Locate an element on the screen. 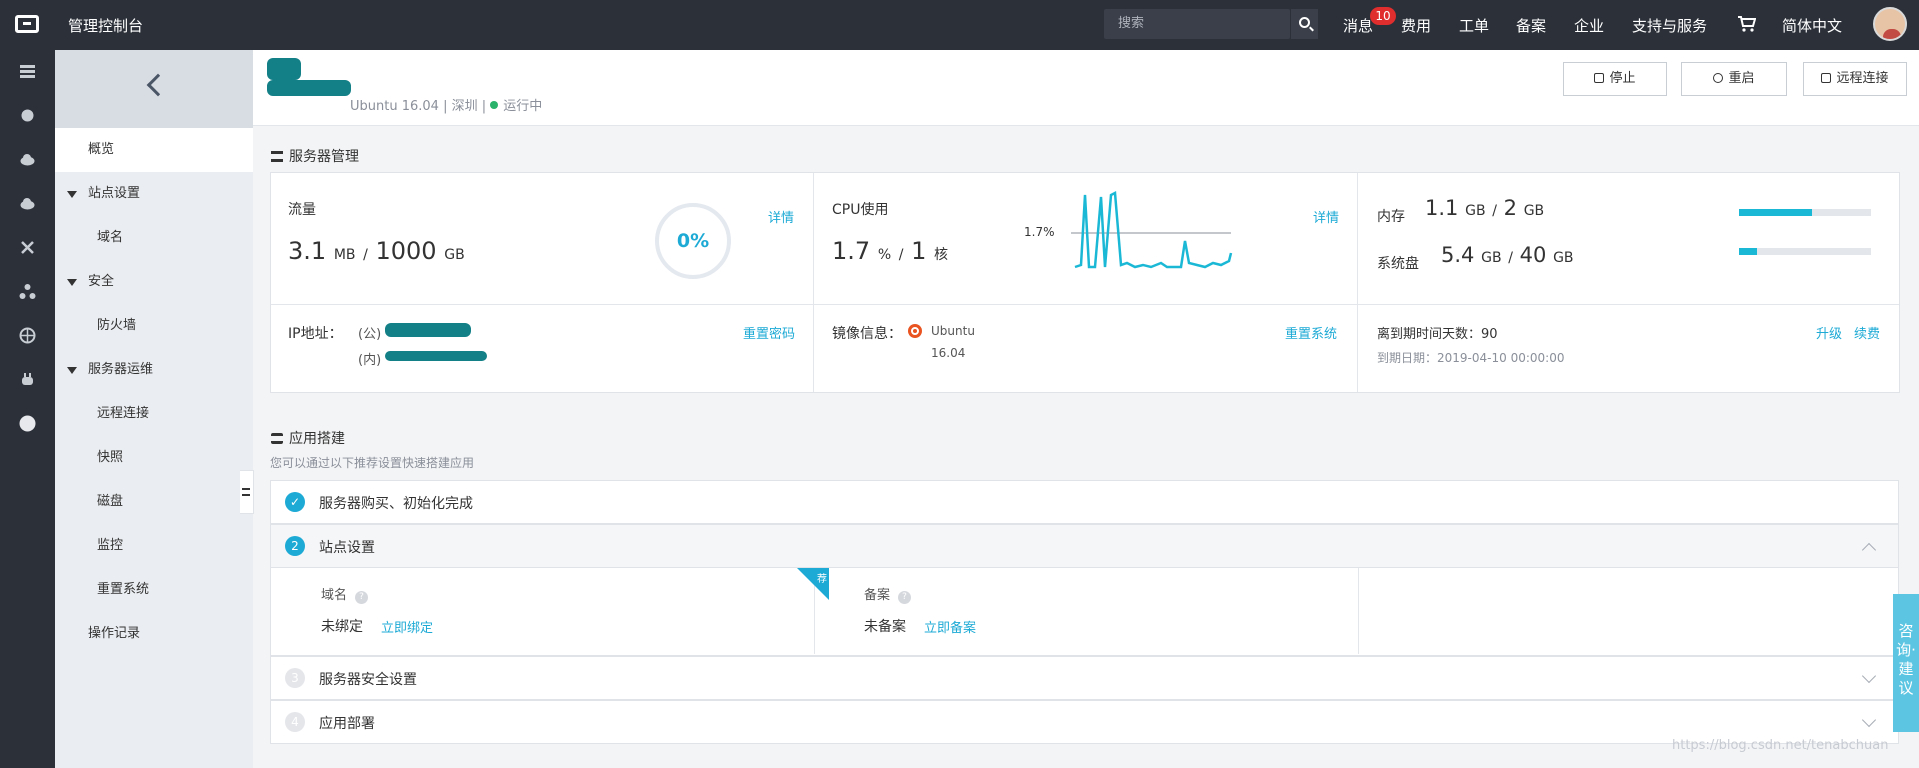 Image resolution: width=1919 pixels, height=768 pixels. stop-button: 停止 is located at coordinates (1615, 79).